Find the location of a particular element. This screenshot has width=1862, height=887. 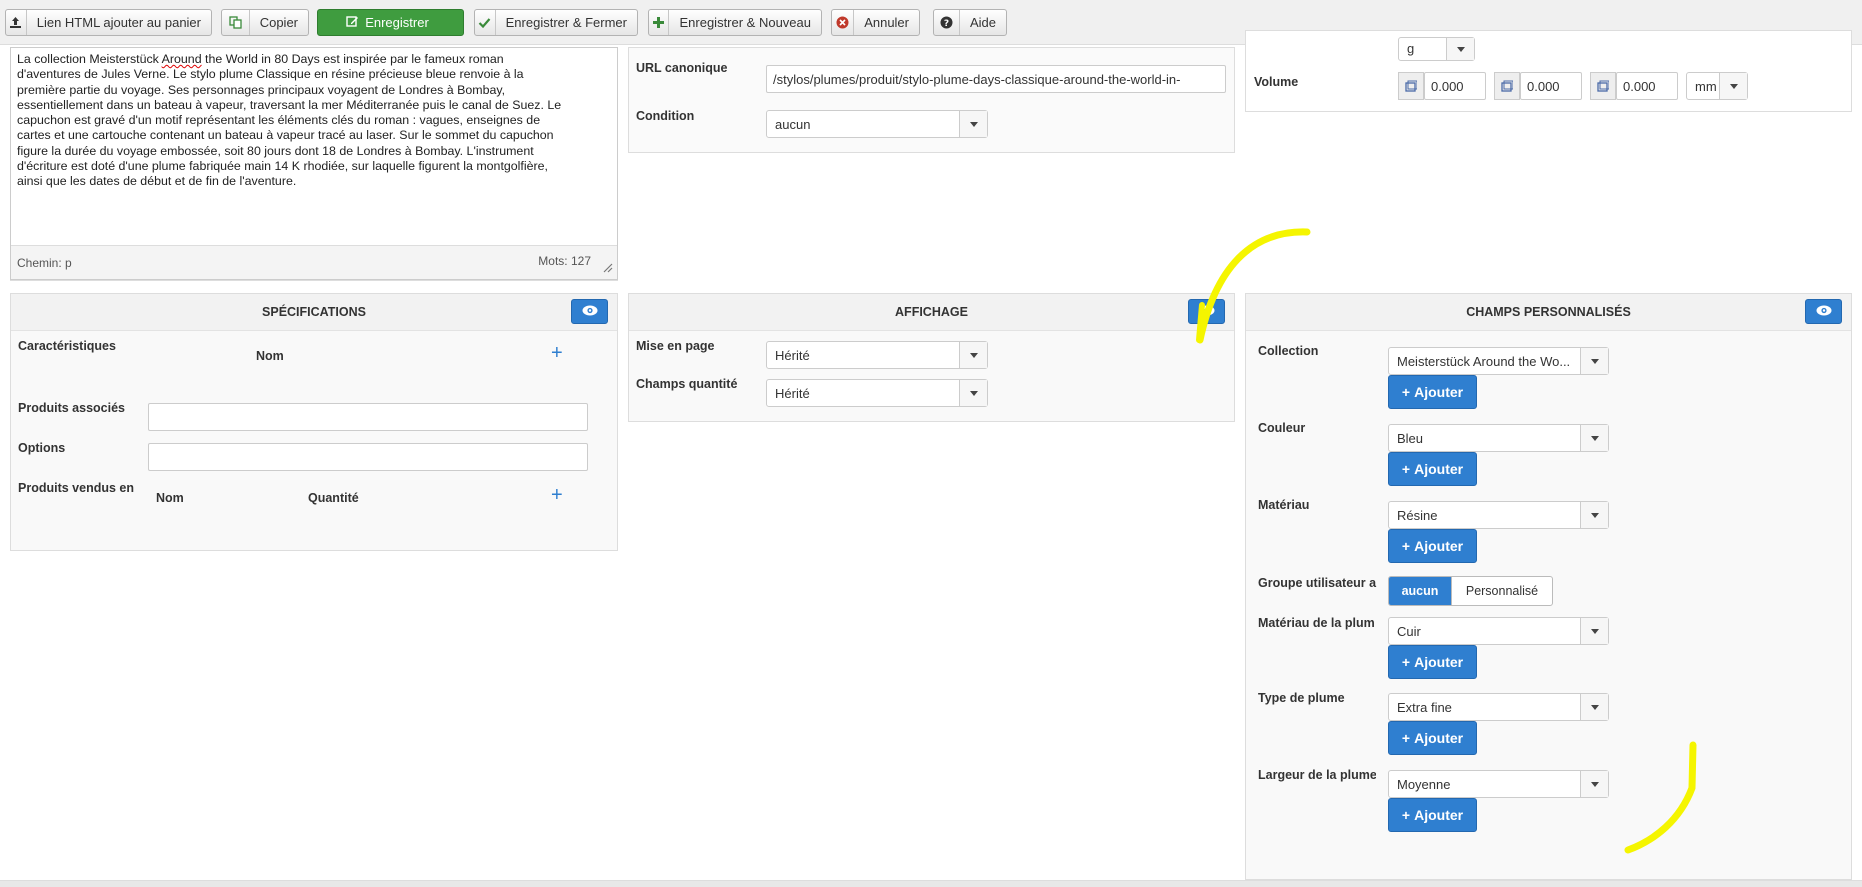

color-label: Couleur is located at coordinates (1282, 428).